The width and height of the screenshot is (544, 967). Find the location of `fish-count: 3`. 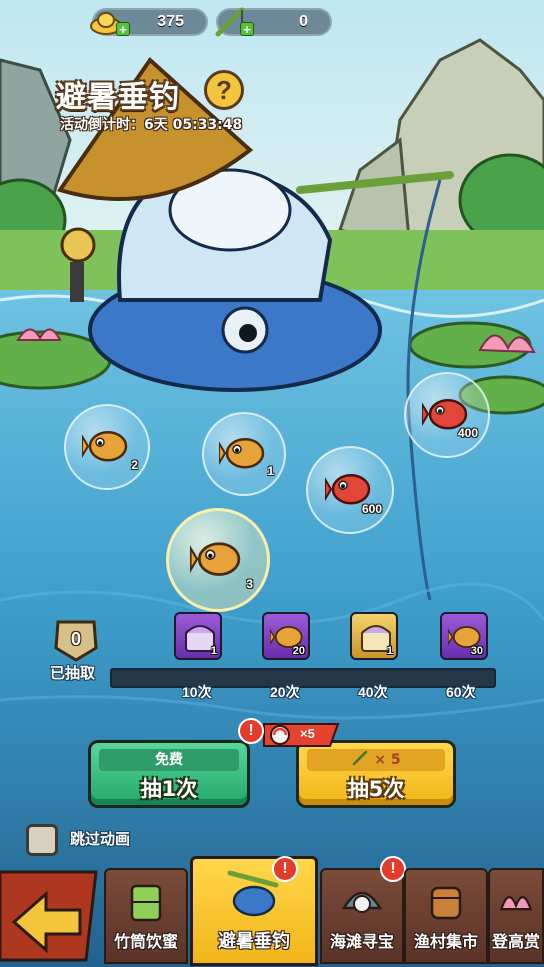

fish-count: 3 is located at coordinates (249, 584).